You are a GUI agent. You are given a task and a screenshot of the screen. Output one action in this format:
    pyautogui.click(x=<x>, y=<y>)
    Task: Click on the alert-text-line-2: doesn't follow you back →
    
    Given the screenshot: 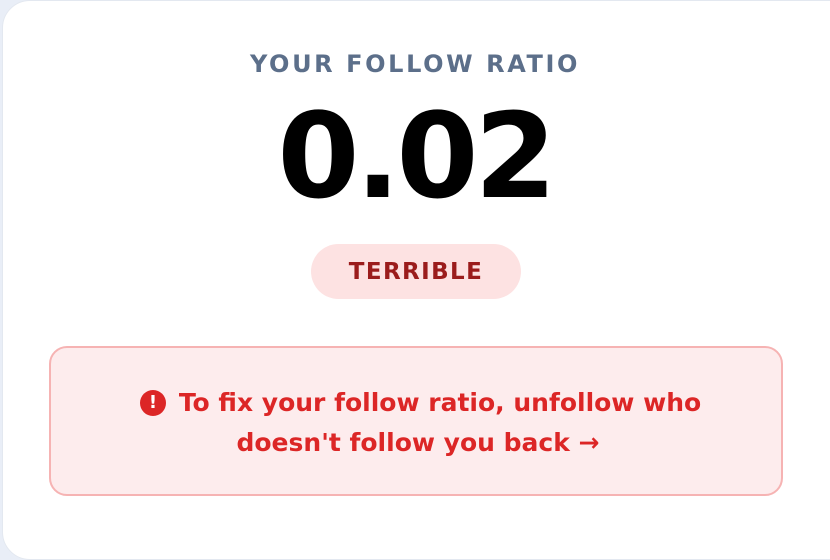 What is the action you would take?
    pyautogui.click(x=418, y=442)
    